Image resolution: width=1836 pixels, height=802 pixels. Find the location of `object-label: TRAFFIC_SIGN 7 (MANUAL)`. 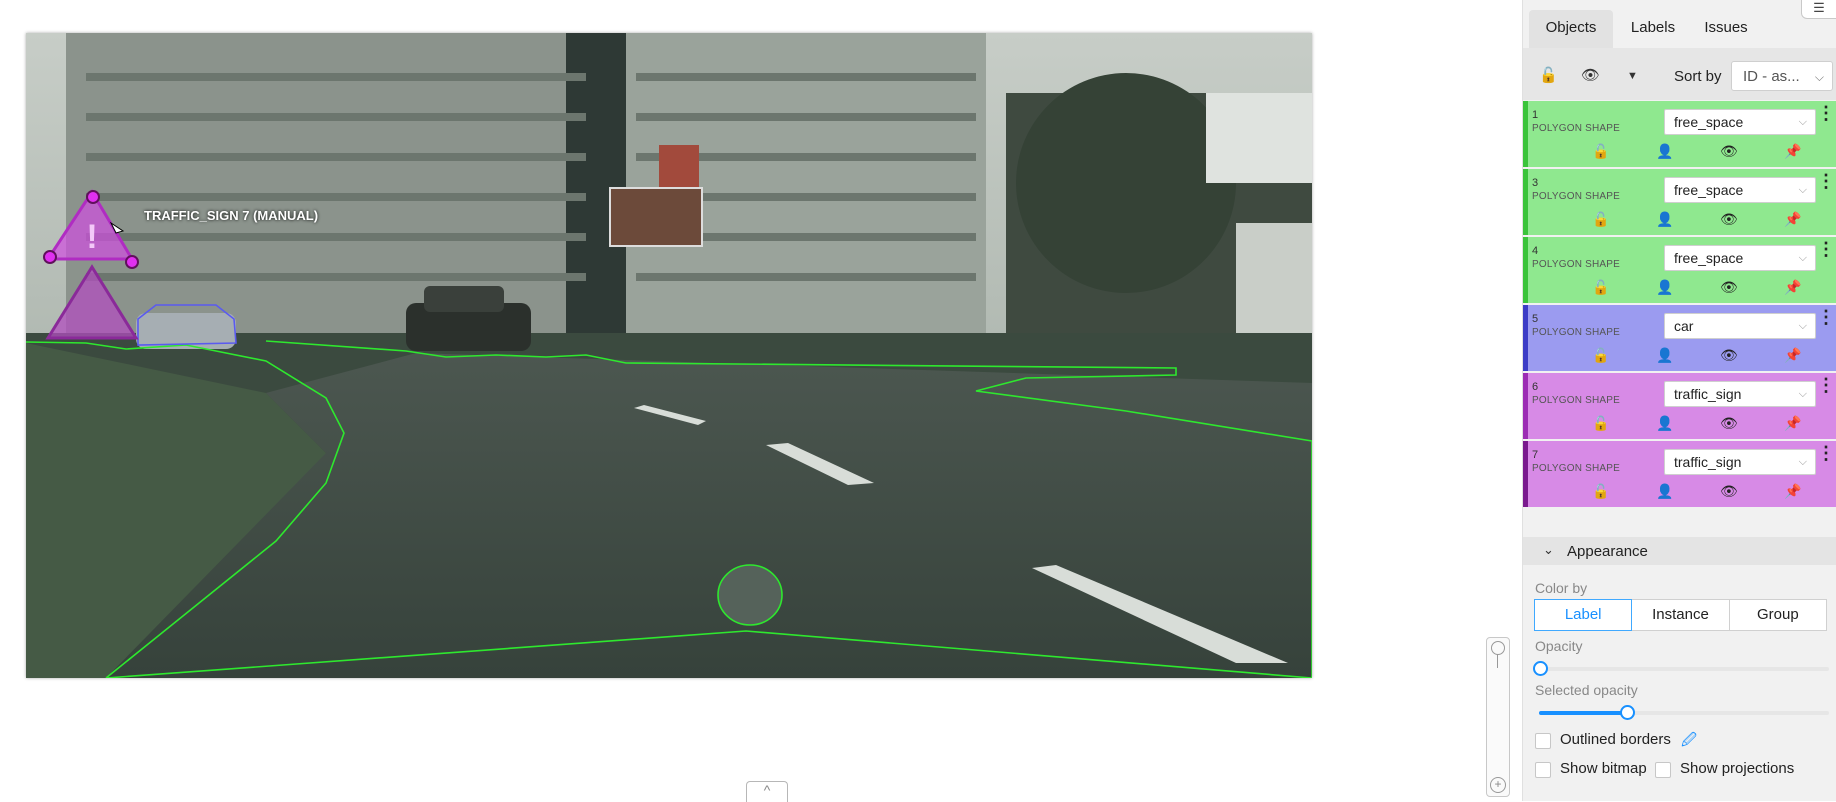

object-label: TRAFFIC_SIGN 7 (MANUAL) is located at coordinates (231, 215).